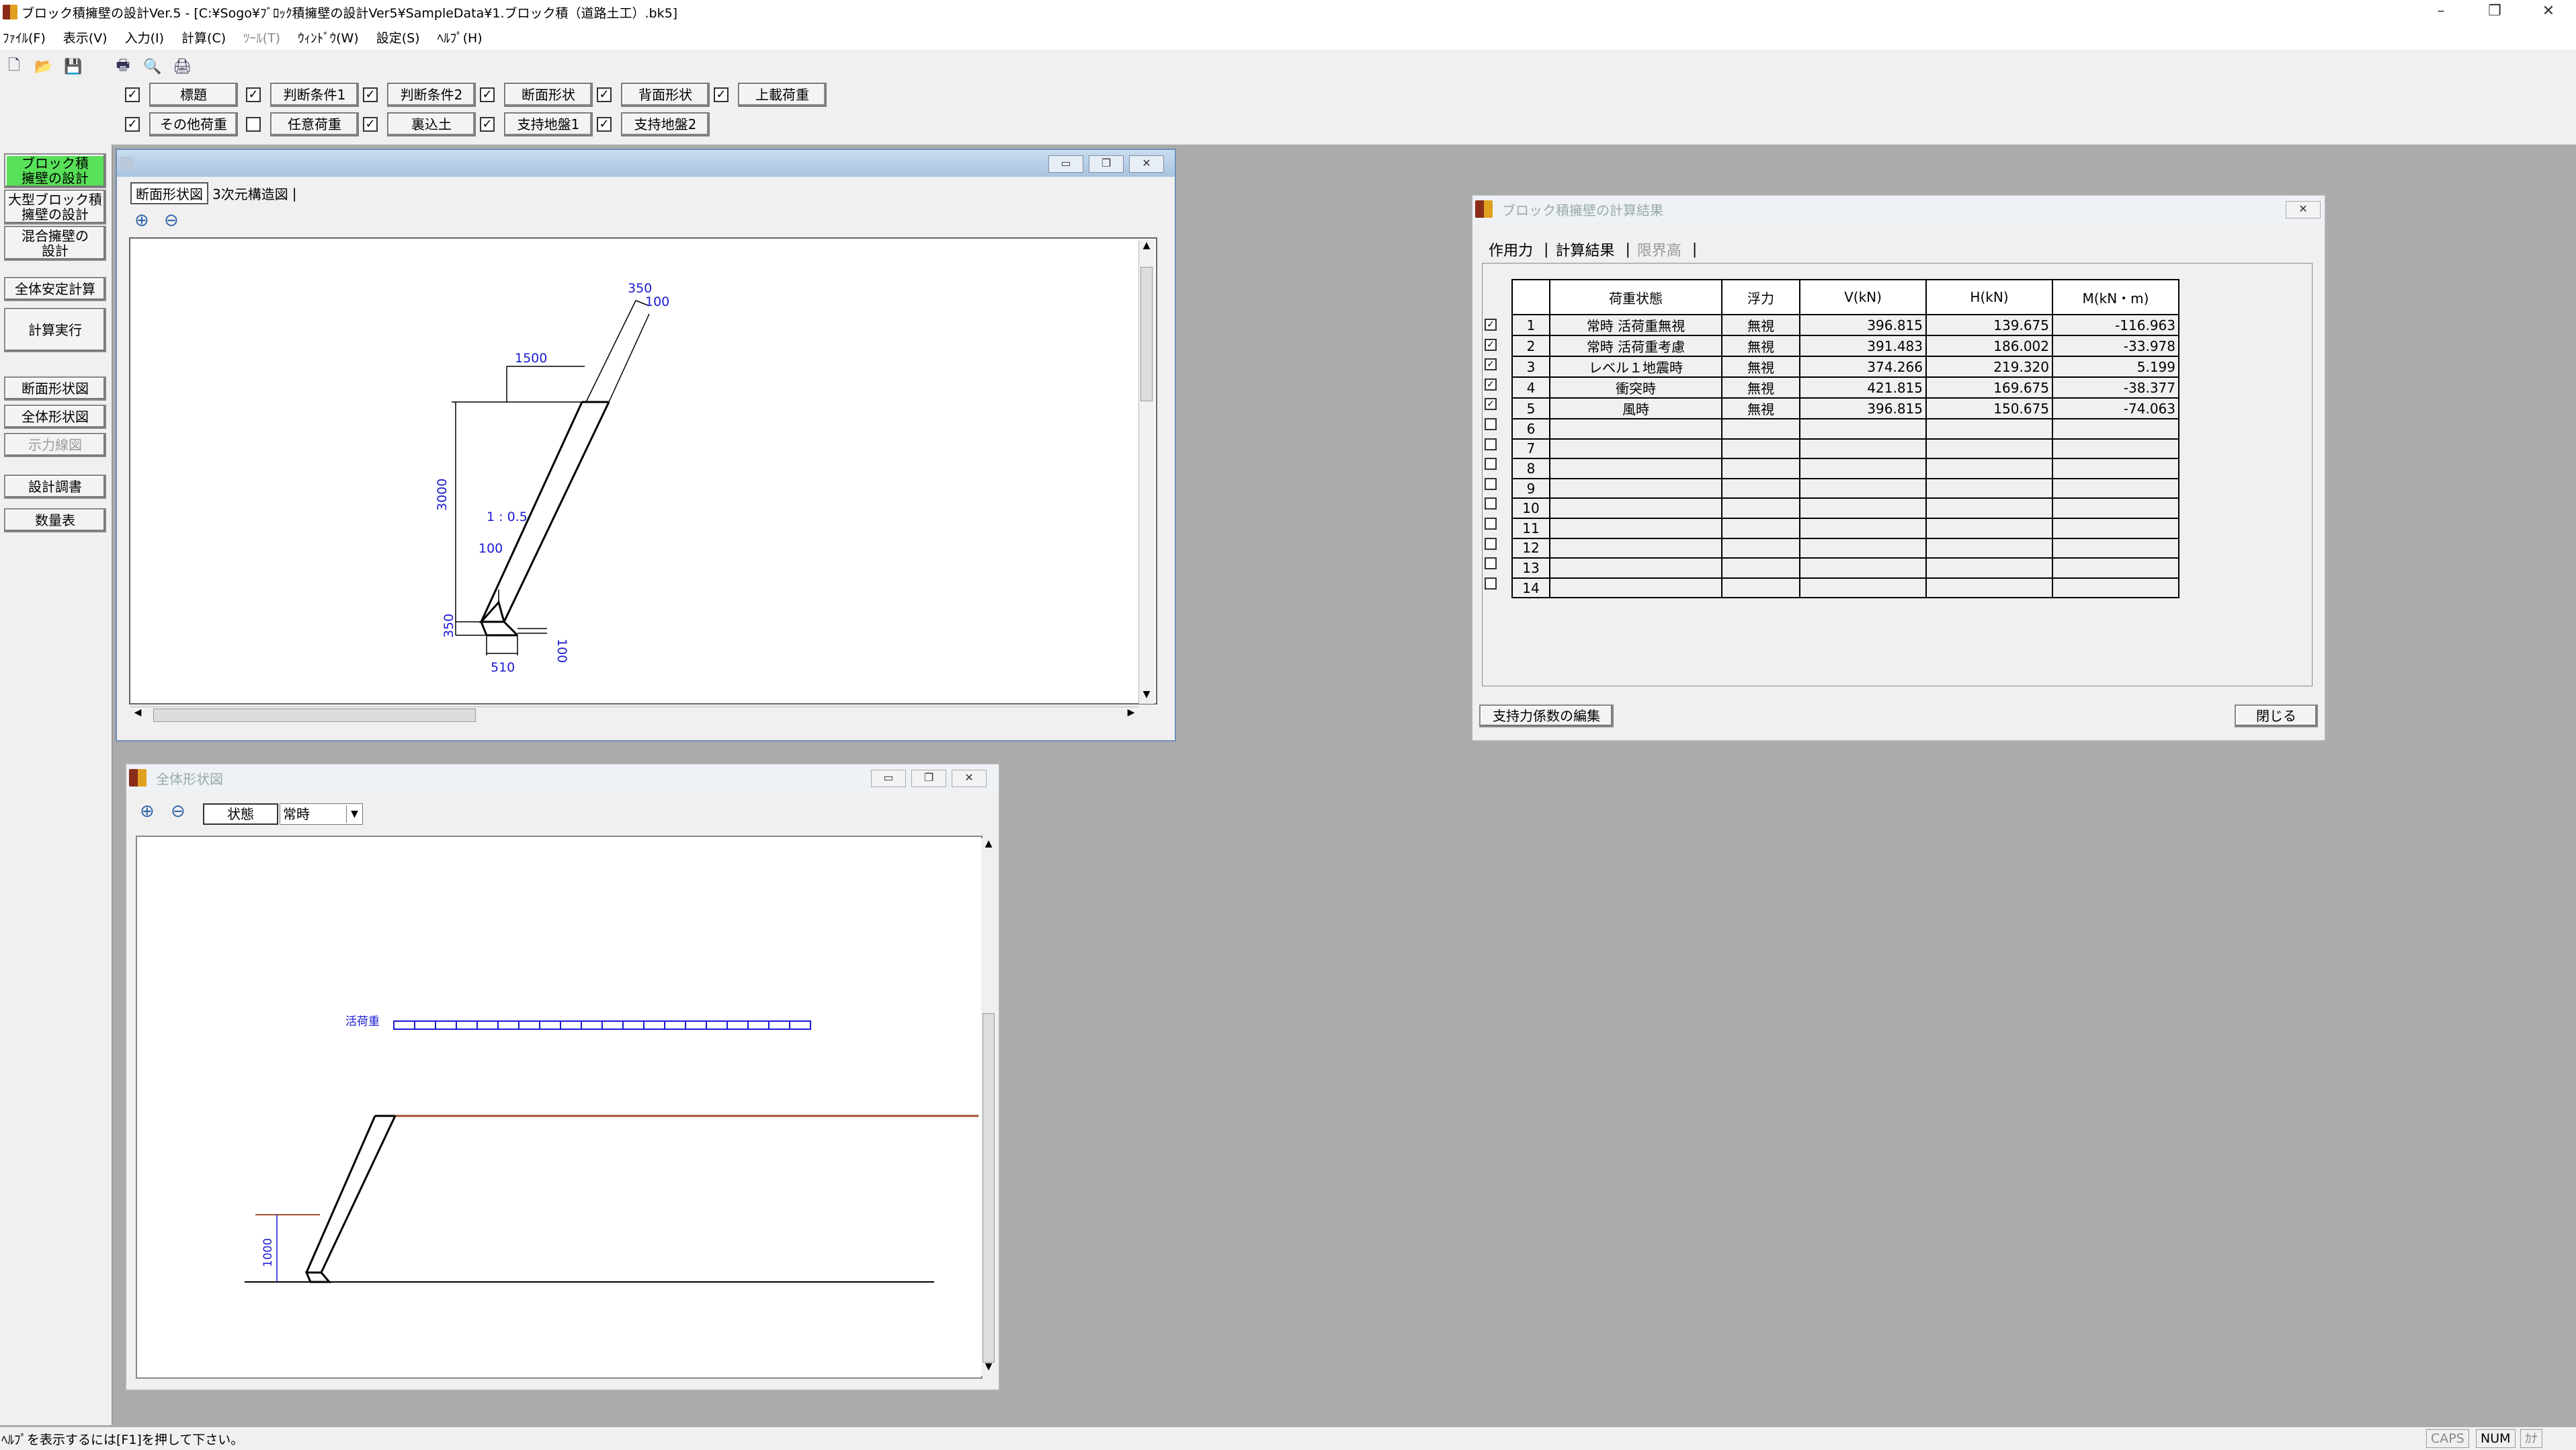 The width and height of the screenshot is (2576, 1450). What do you see at coordinates (182, 66) in the screenshot?
I see `printer-setup-icon: 🖨` at bounding box center [182, 66].